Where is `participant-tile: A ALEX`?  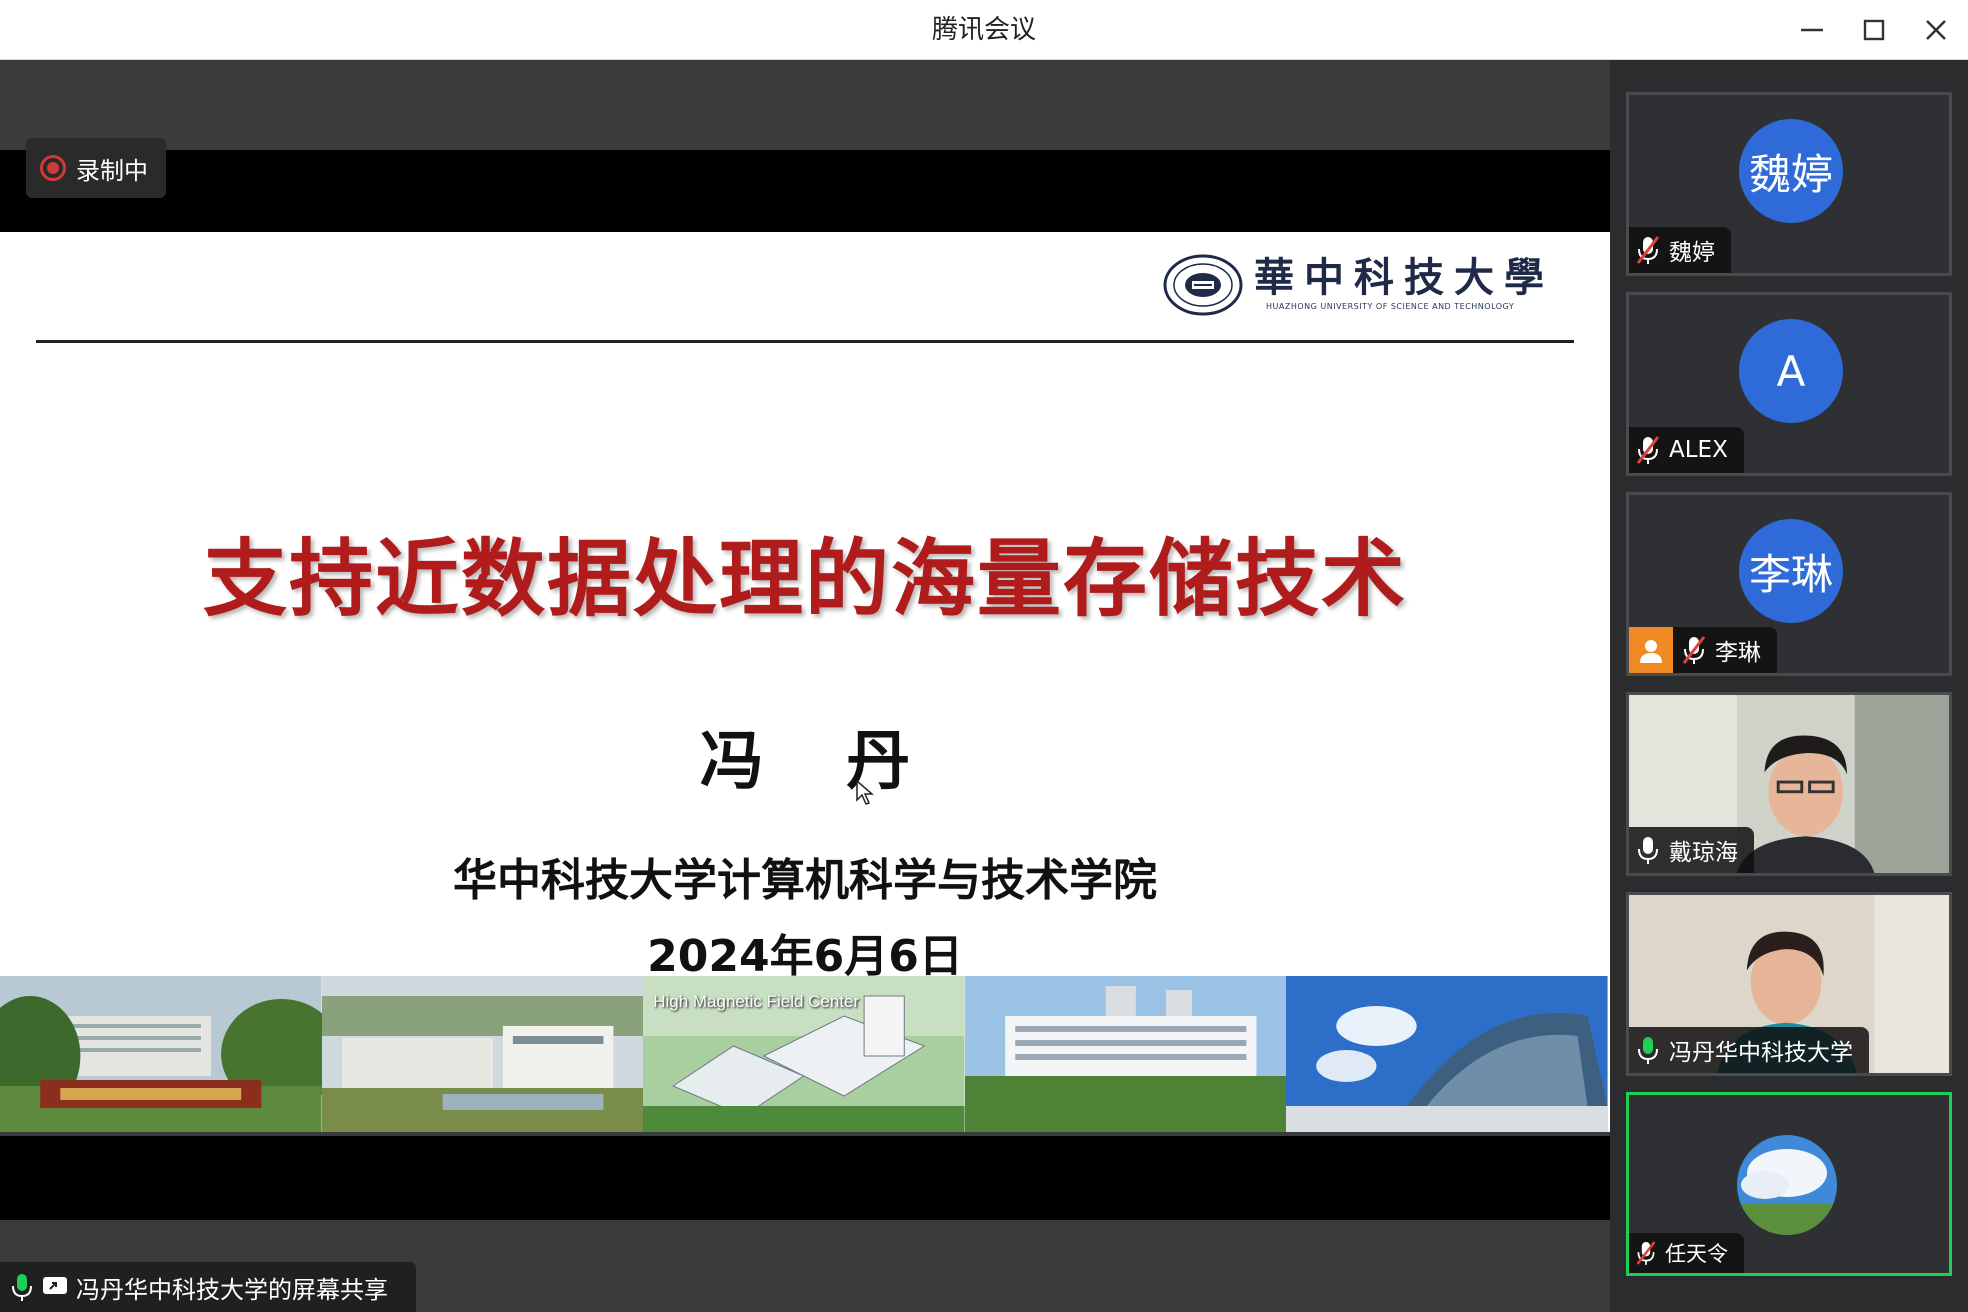 participant-tile: A ALEX is located at coordinates (1789, 384).